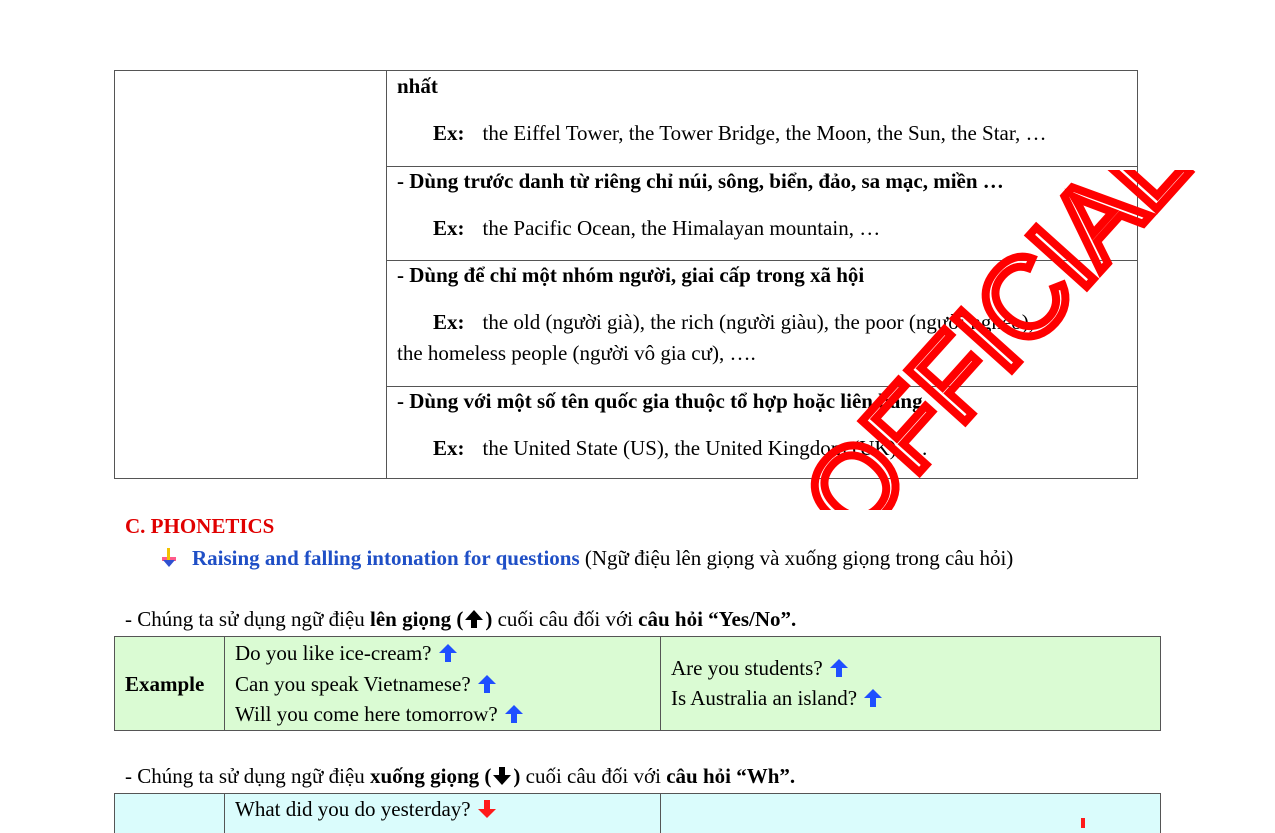 The width and height of the screenshot is (1275, 833). What do you see at coordinates (717, 619) in the screenshot?
I see `rule-bold: câu hỏi “Yes/No”.` at bounding box center [717, 619].